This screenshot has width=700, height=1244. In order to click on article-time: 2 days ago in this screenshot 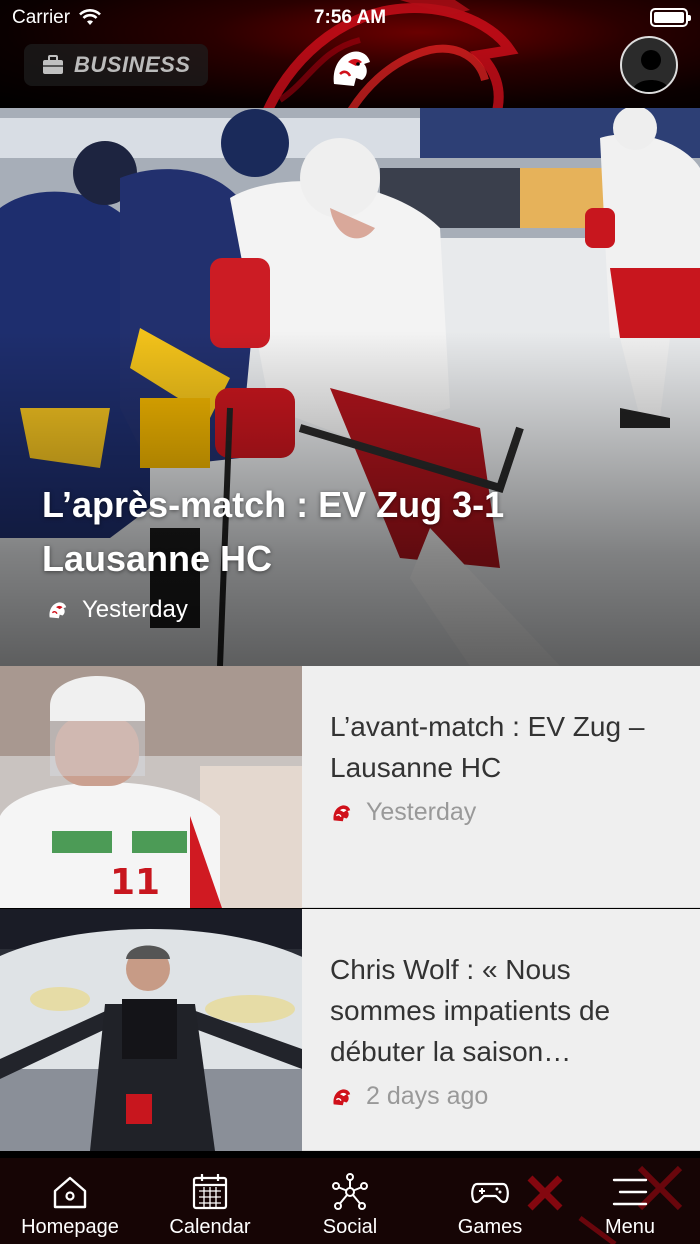, I will do `click(427, 1096)`.